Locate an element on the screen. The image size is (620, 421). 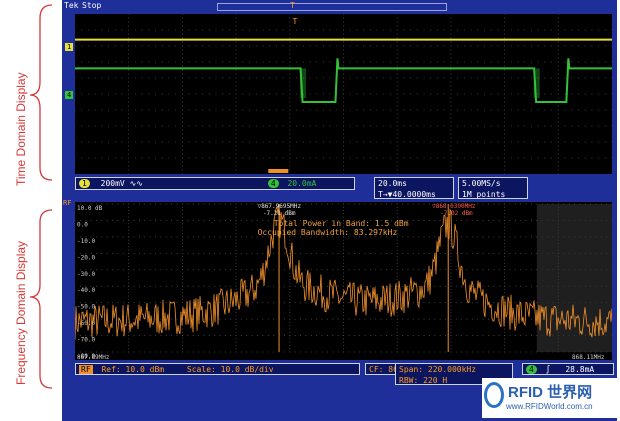
marker-b-frequency: ▽868.0300MHz is located at coordinates (454, 206).